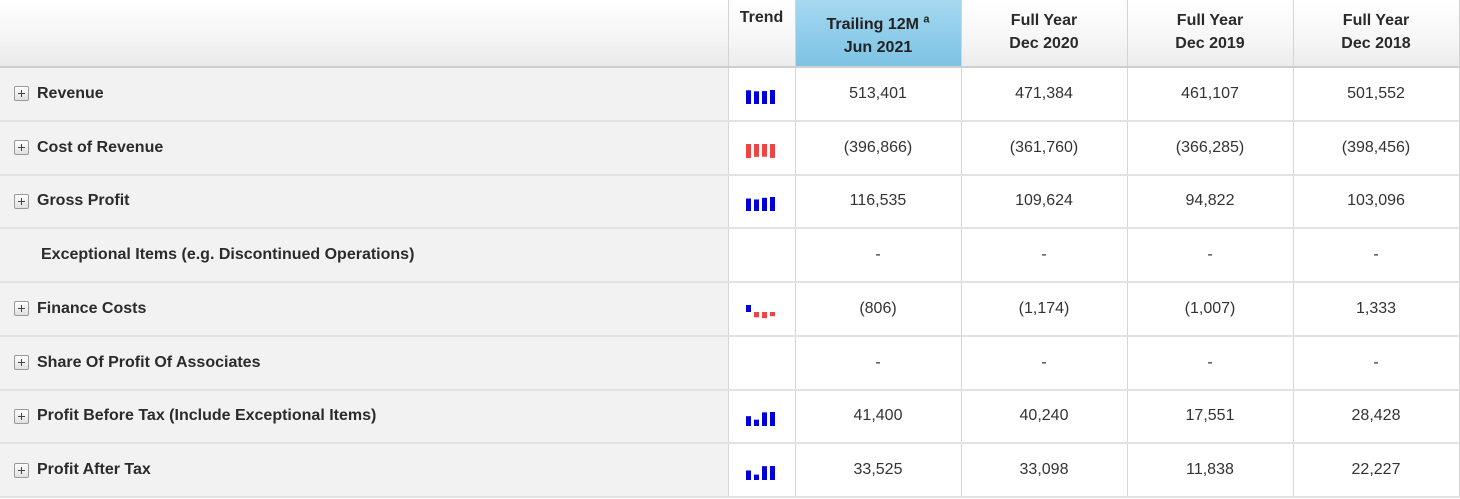 This screenshot has height=499, width=1460. I want to click on column-header-dec-2020: Full Year Dec 2020, so click(1044, 34).